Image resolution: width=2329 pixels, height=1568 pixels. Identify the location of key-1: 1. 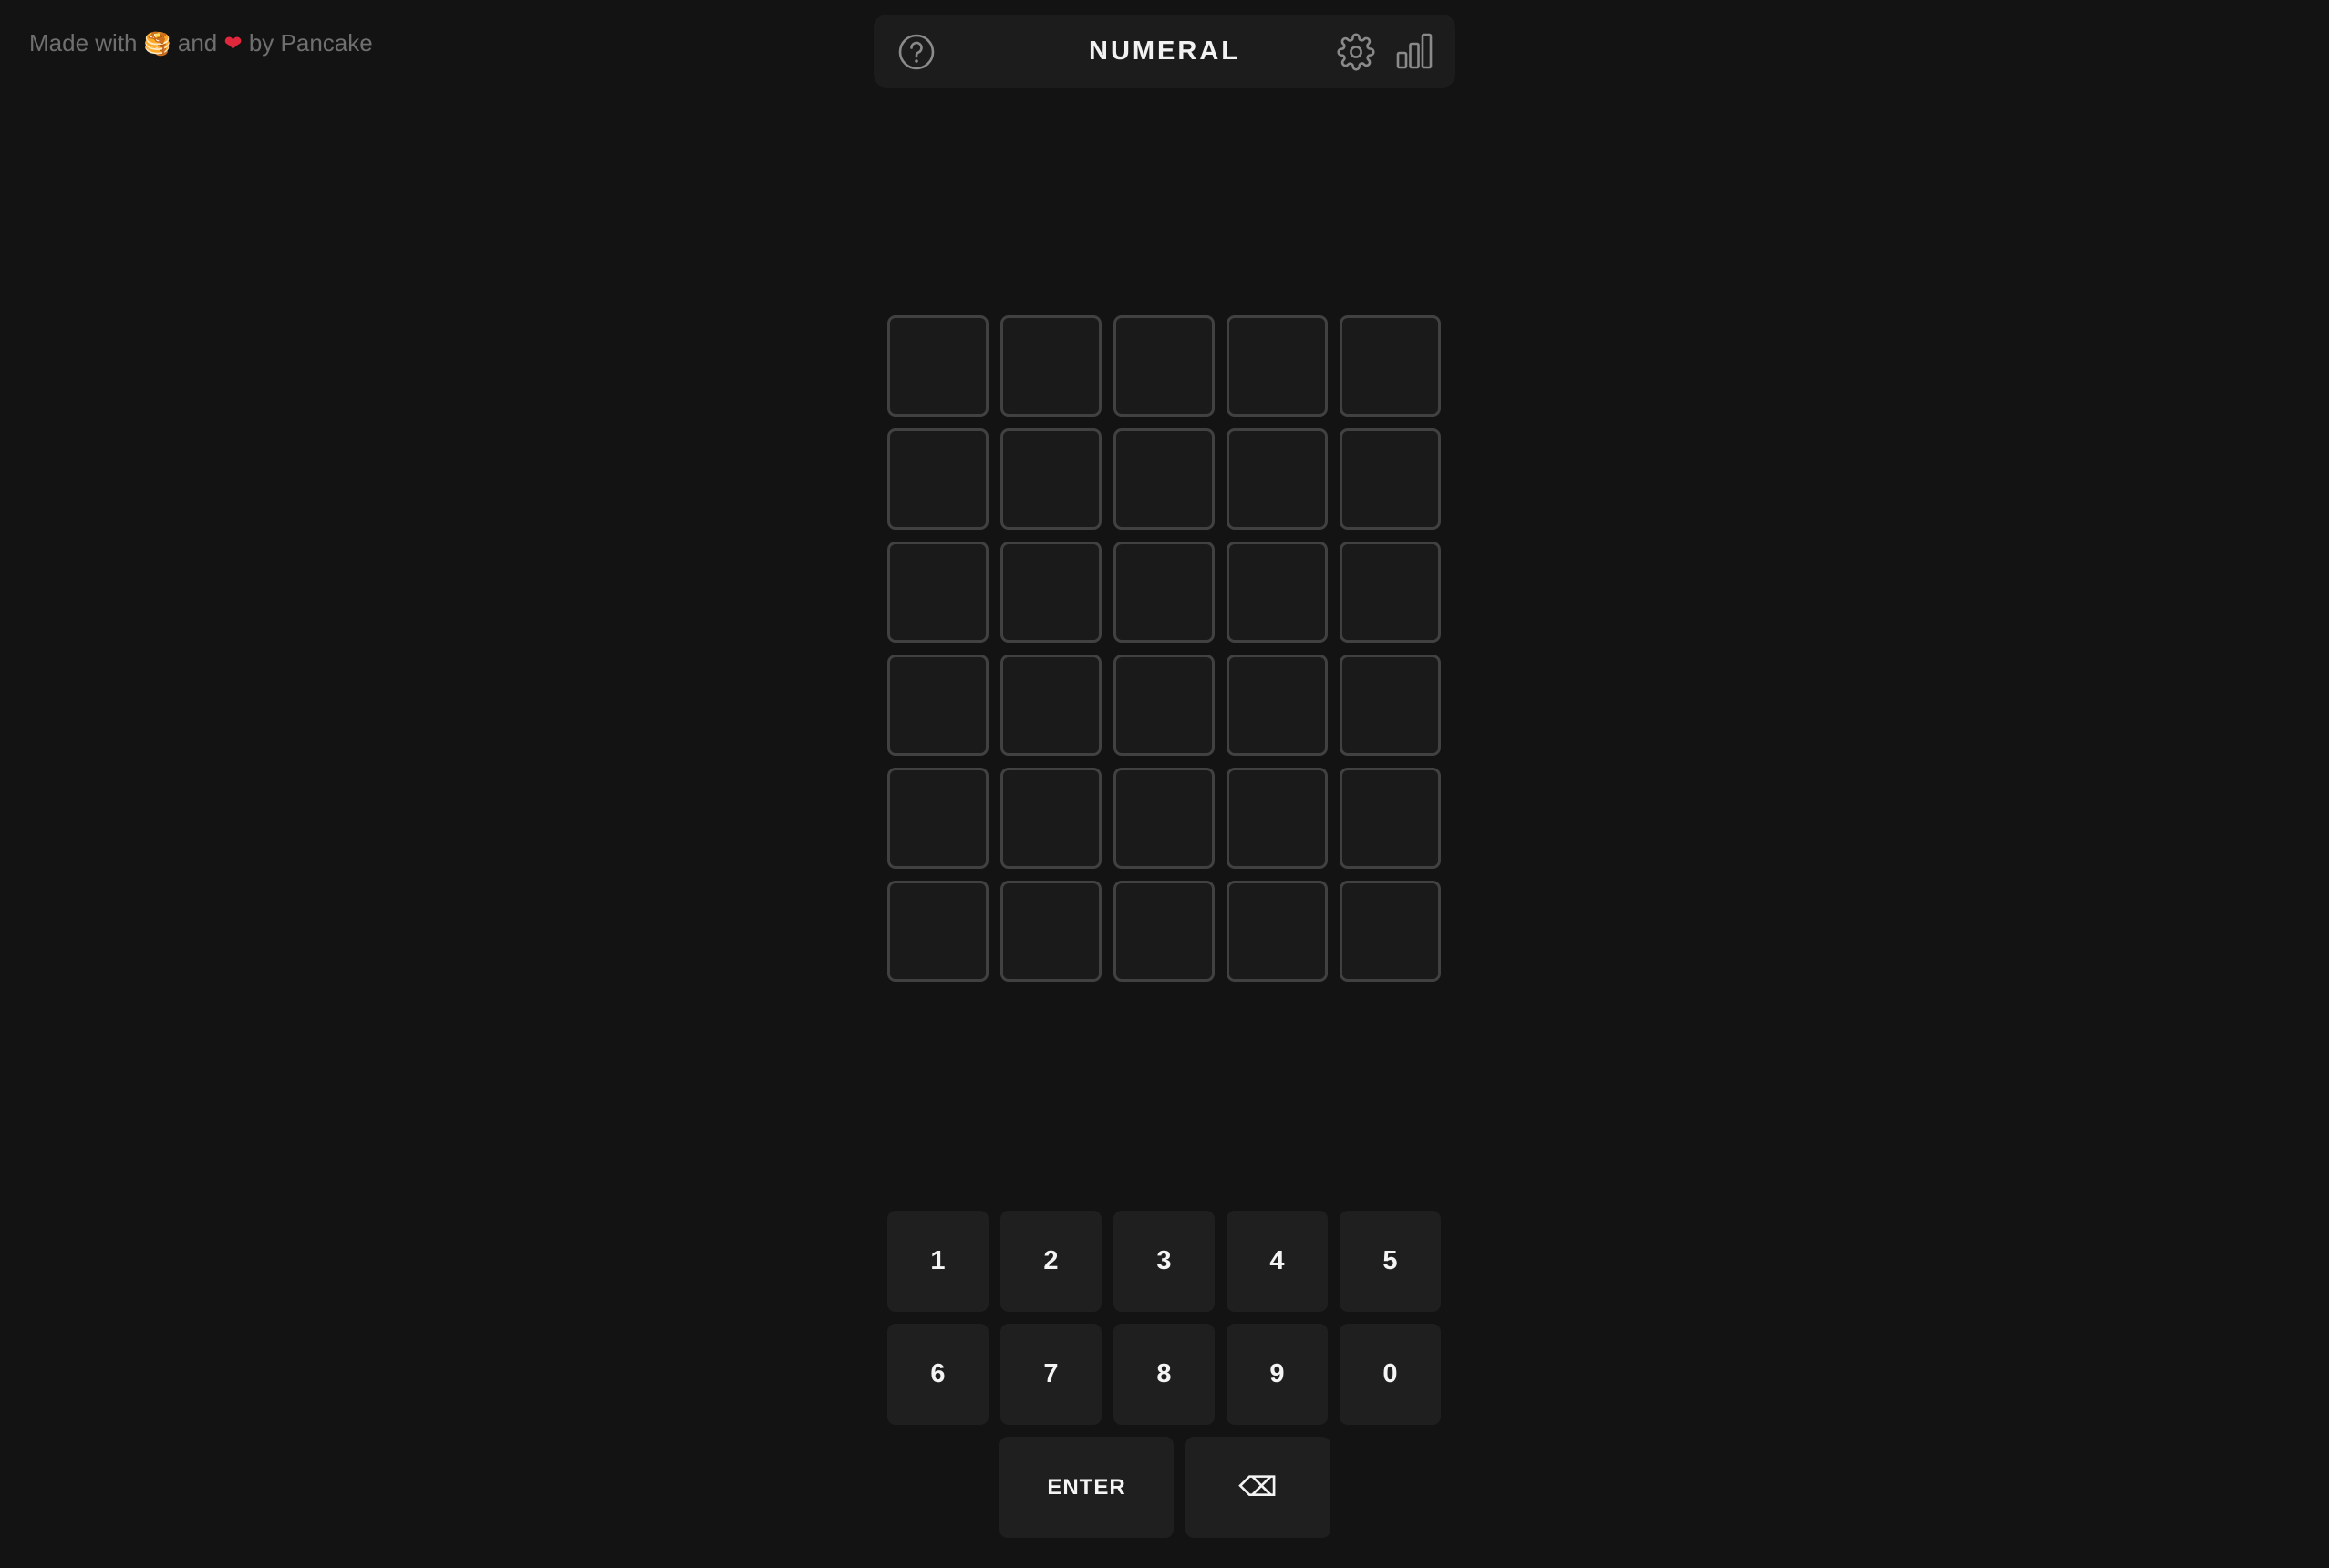
(938, 1261).